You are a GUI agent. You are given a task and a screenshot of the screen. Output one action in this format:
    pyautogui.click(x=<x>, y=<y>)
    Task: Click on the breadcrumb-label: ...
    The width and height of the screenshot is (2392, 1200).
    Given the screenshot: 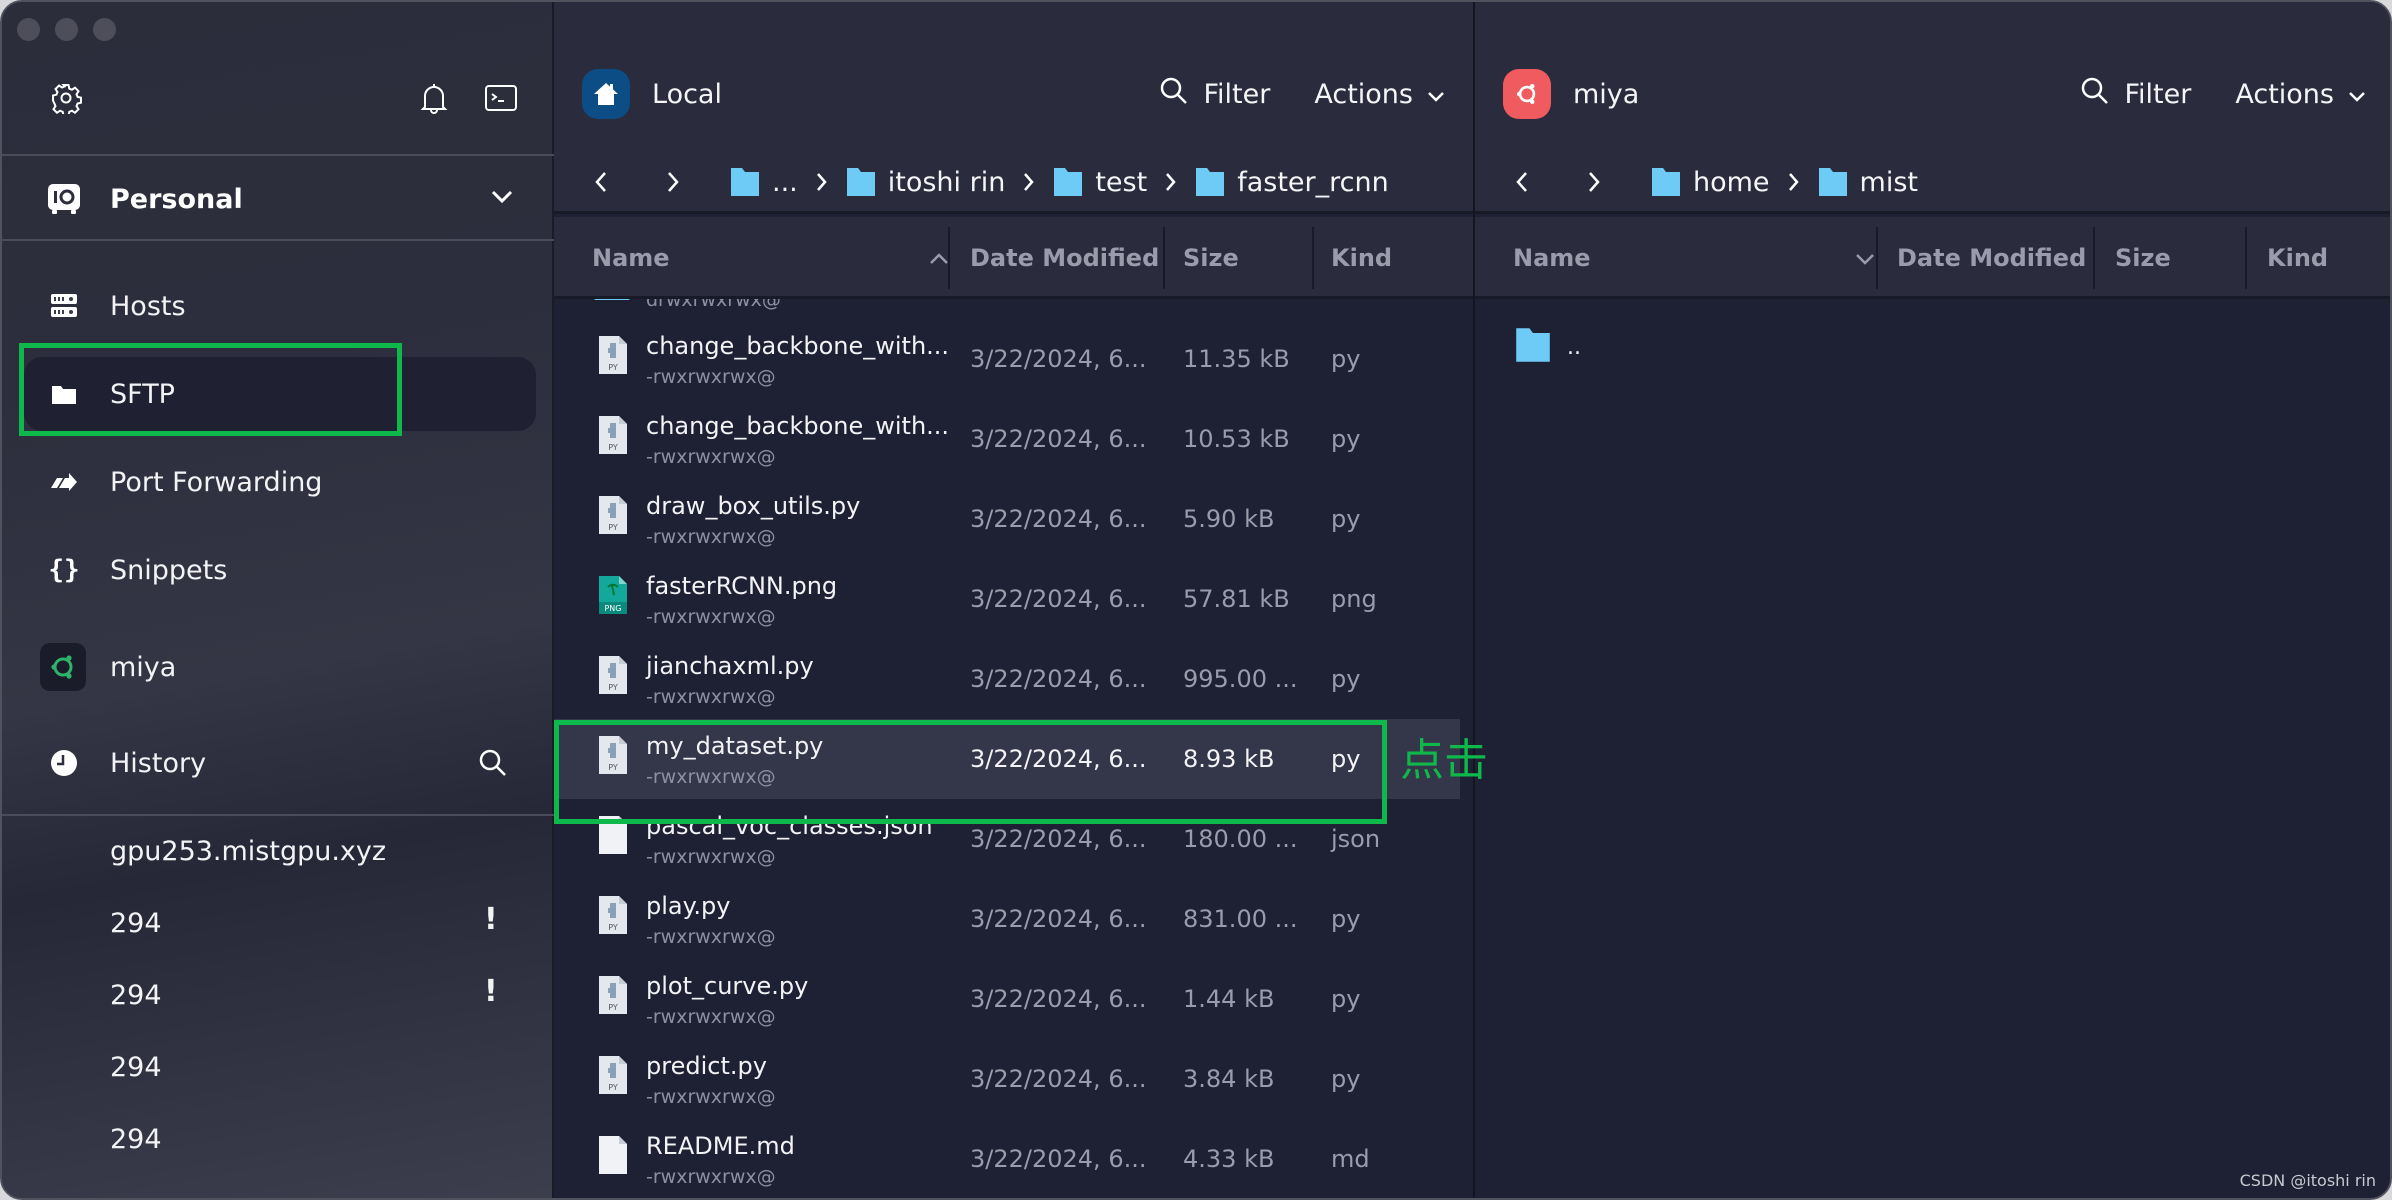 What is the action you would take?
    pyautogui.click(x=785, y=182)
    